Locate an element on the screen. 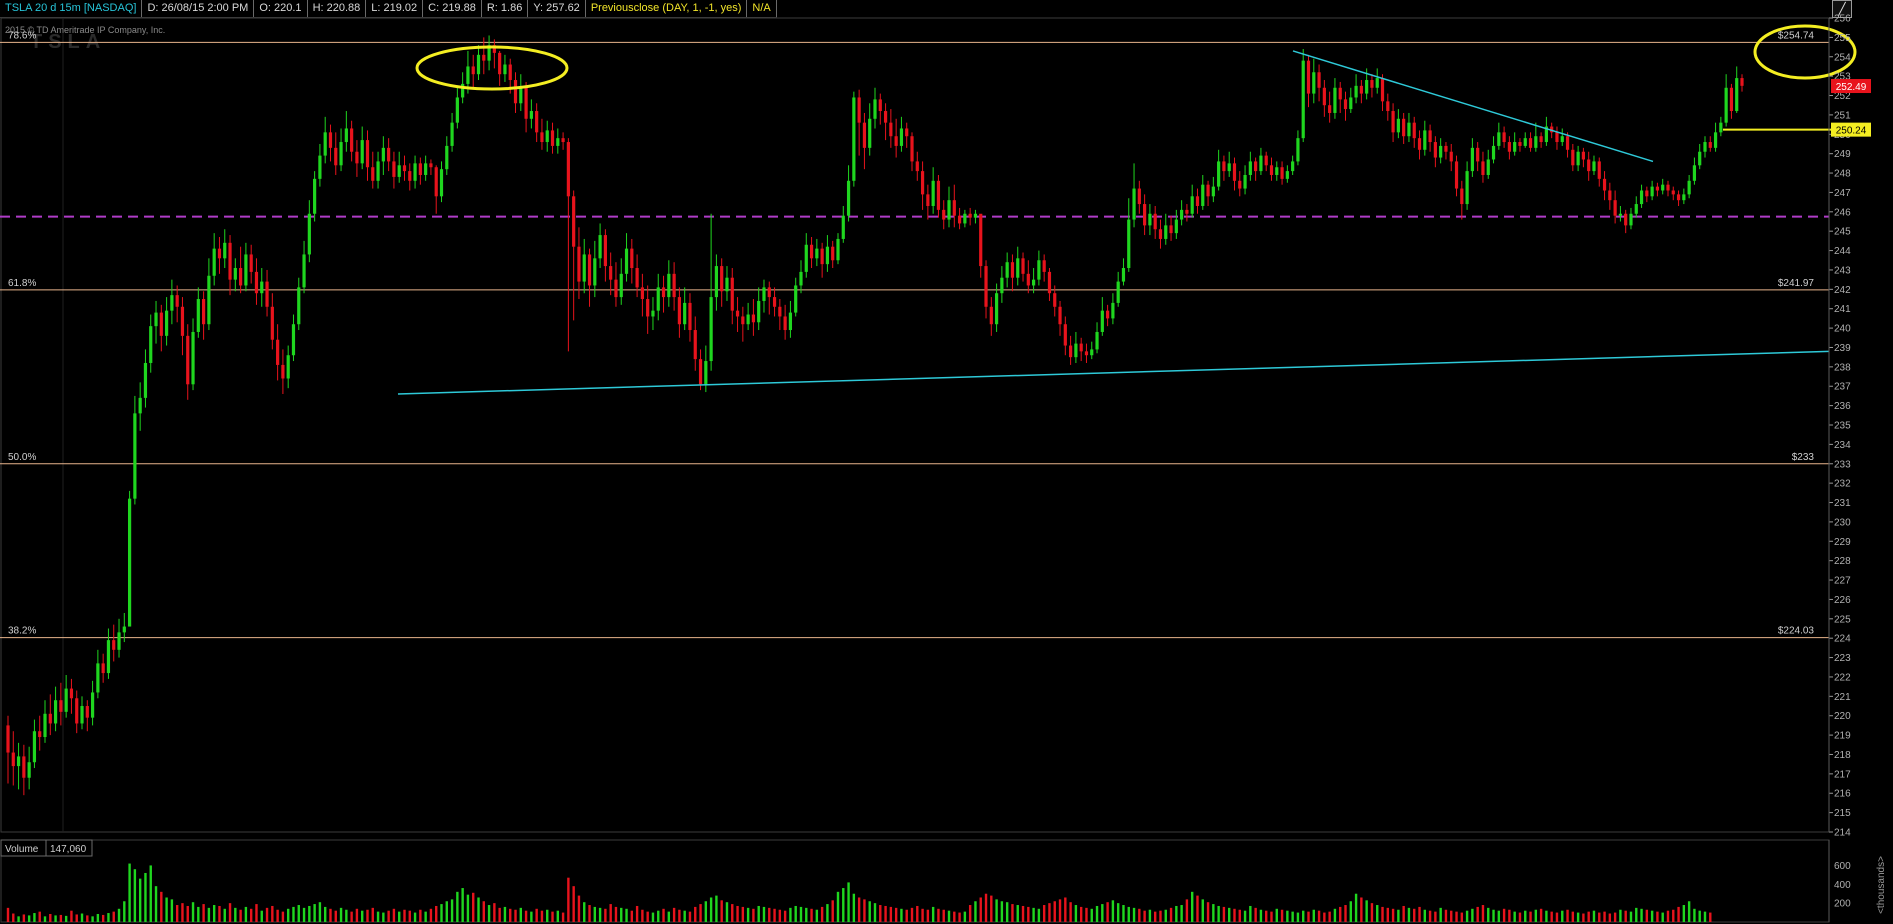 This screenshot has height=924, width=1893. y-axis-tick-label: 244 is located at coordinates (1842, 251).